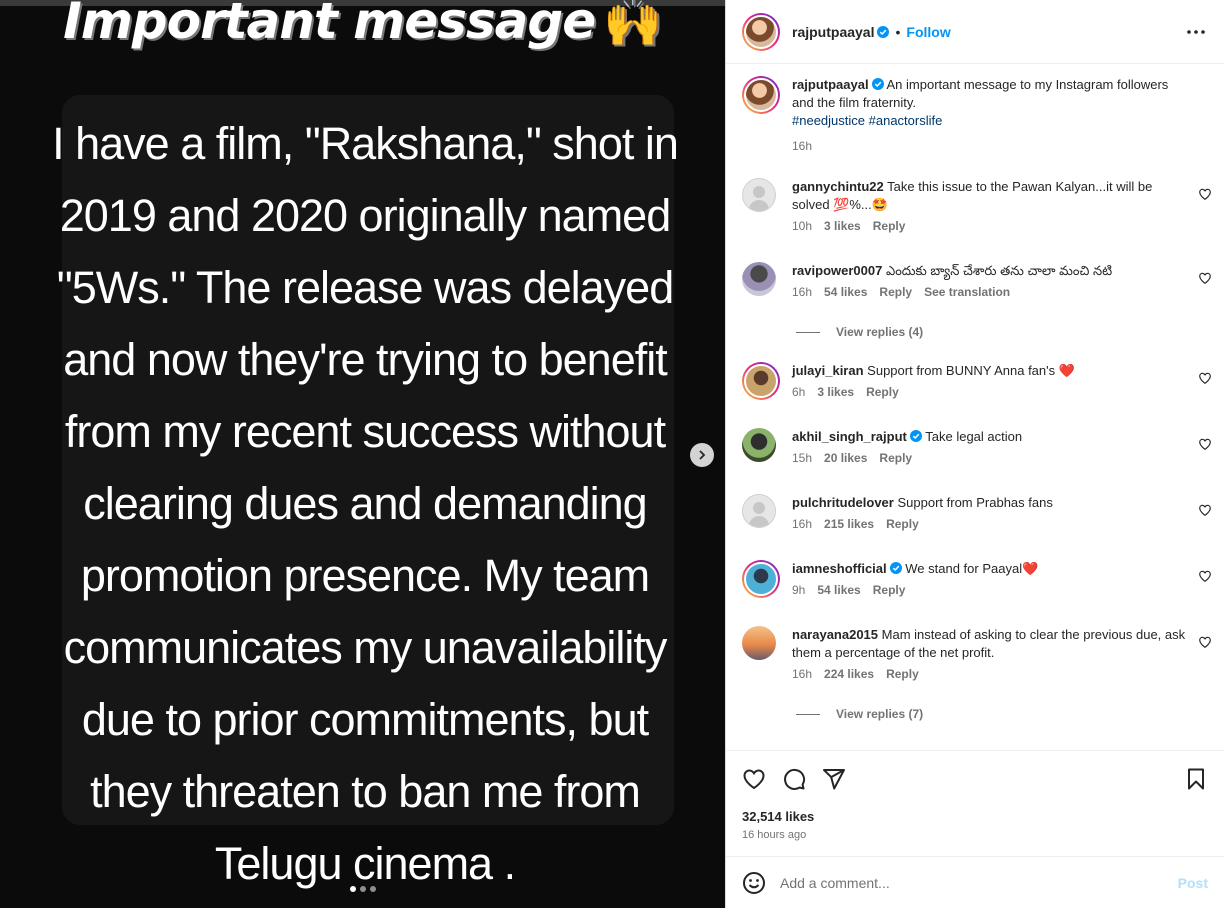 This screenshot has width=1224, height=908. I want to click on more-options-icon, so click(1196, 31).